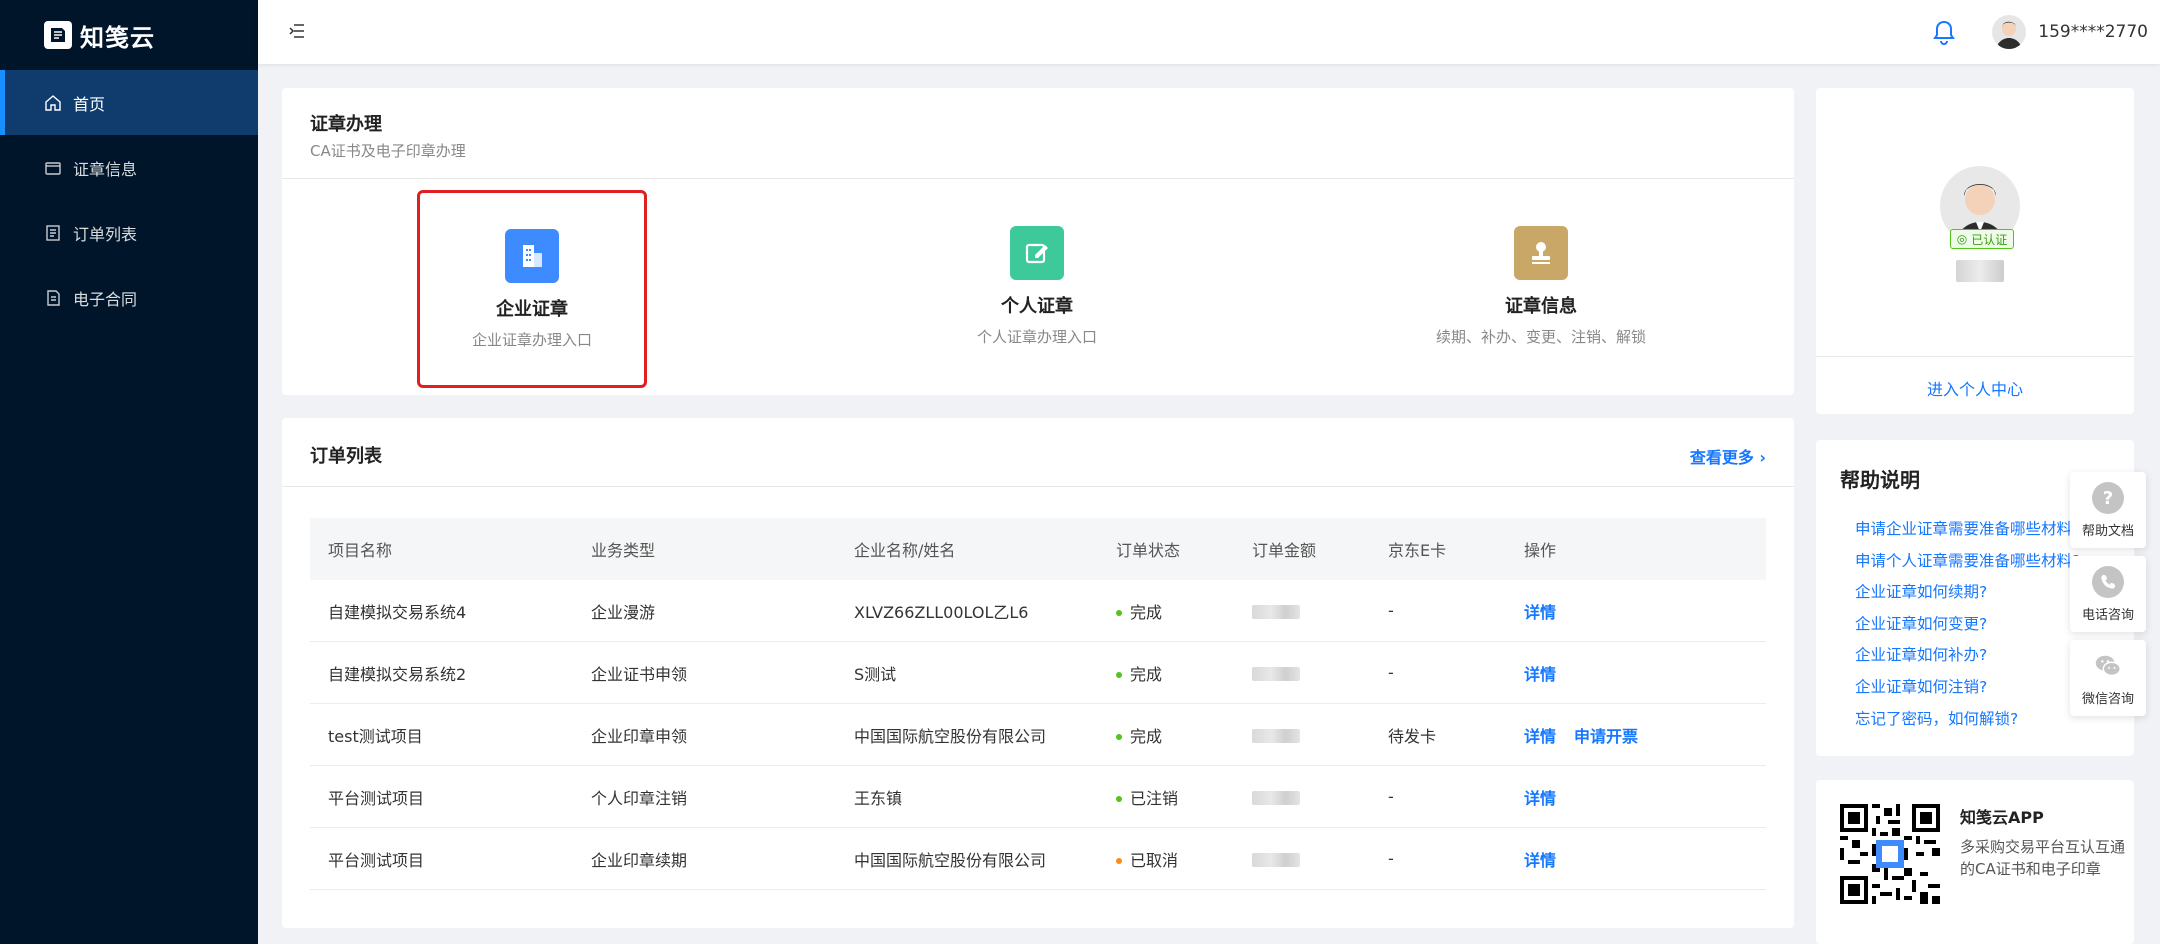 The image size is (2160, 944). What do you see at coordinates (397, 674) in the screenshot?
I see `cell-project: 自建模拟交易系统2` at bounding box center [397, 674].